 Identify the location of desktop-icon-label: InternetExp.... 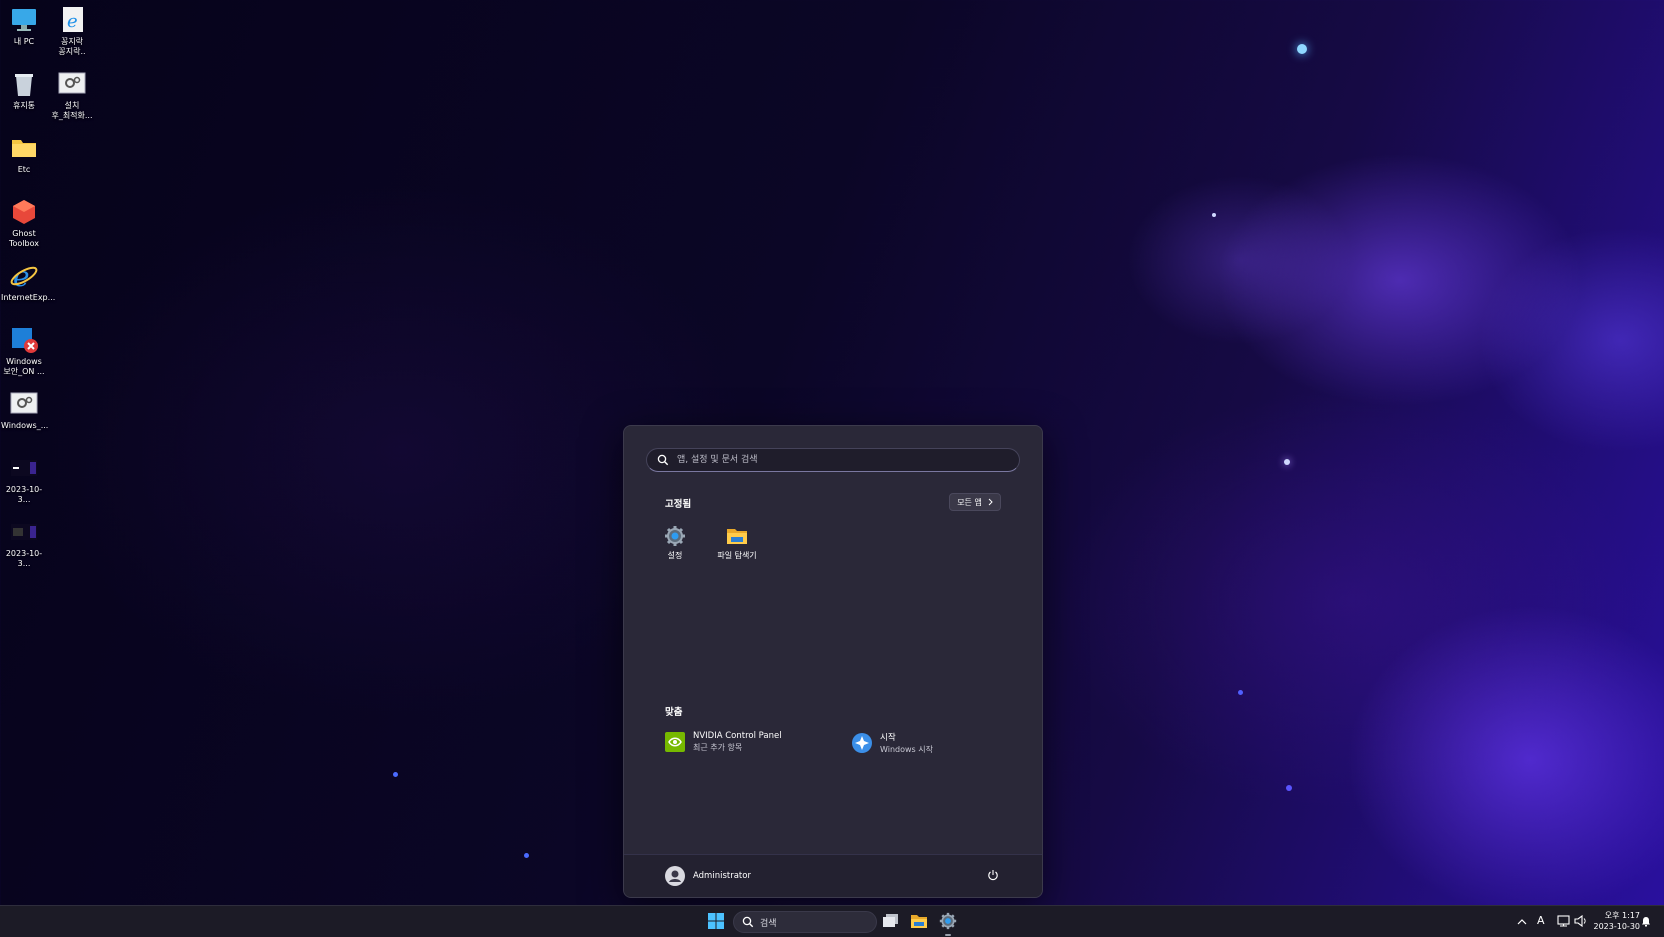
(28, 297).